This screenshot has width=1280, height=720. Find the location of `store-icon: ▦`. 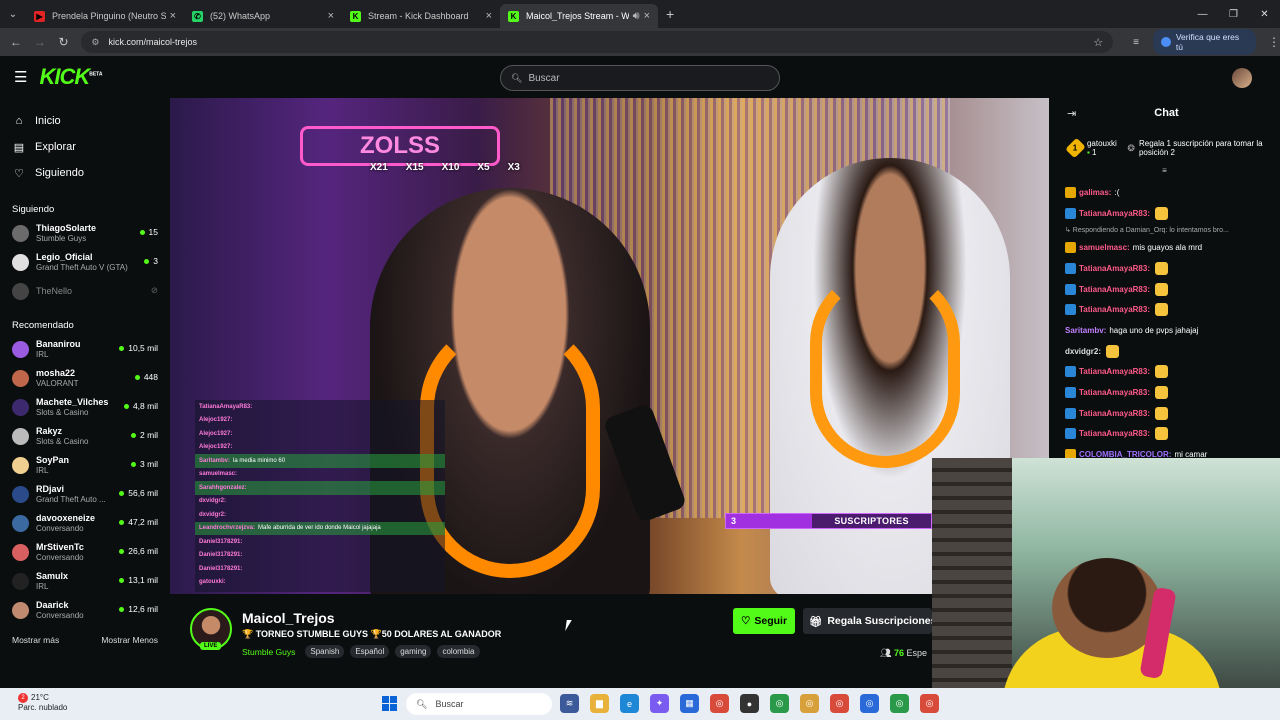

store-icon: ▦ is located at coordinates (689, 703).